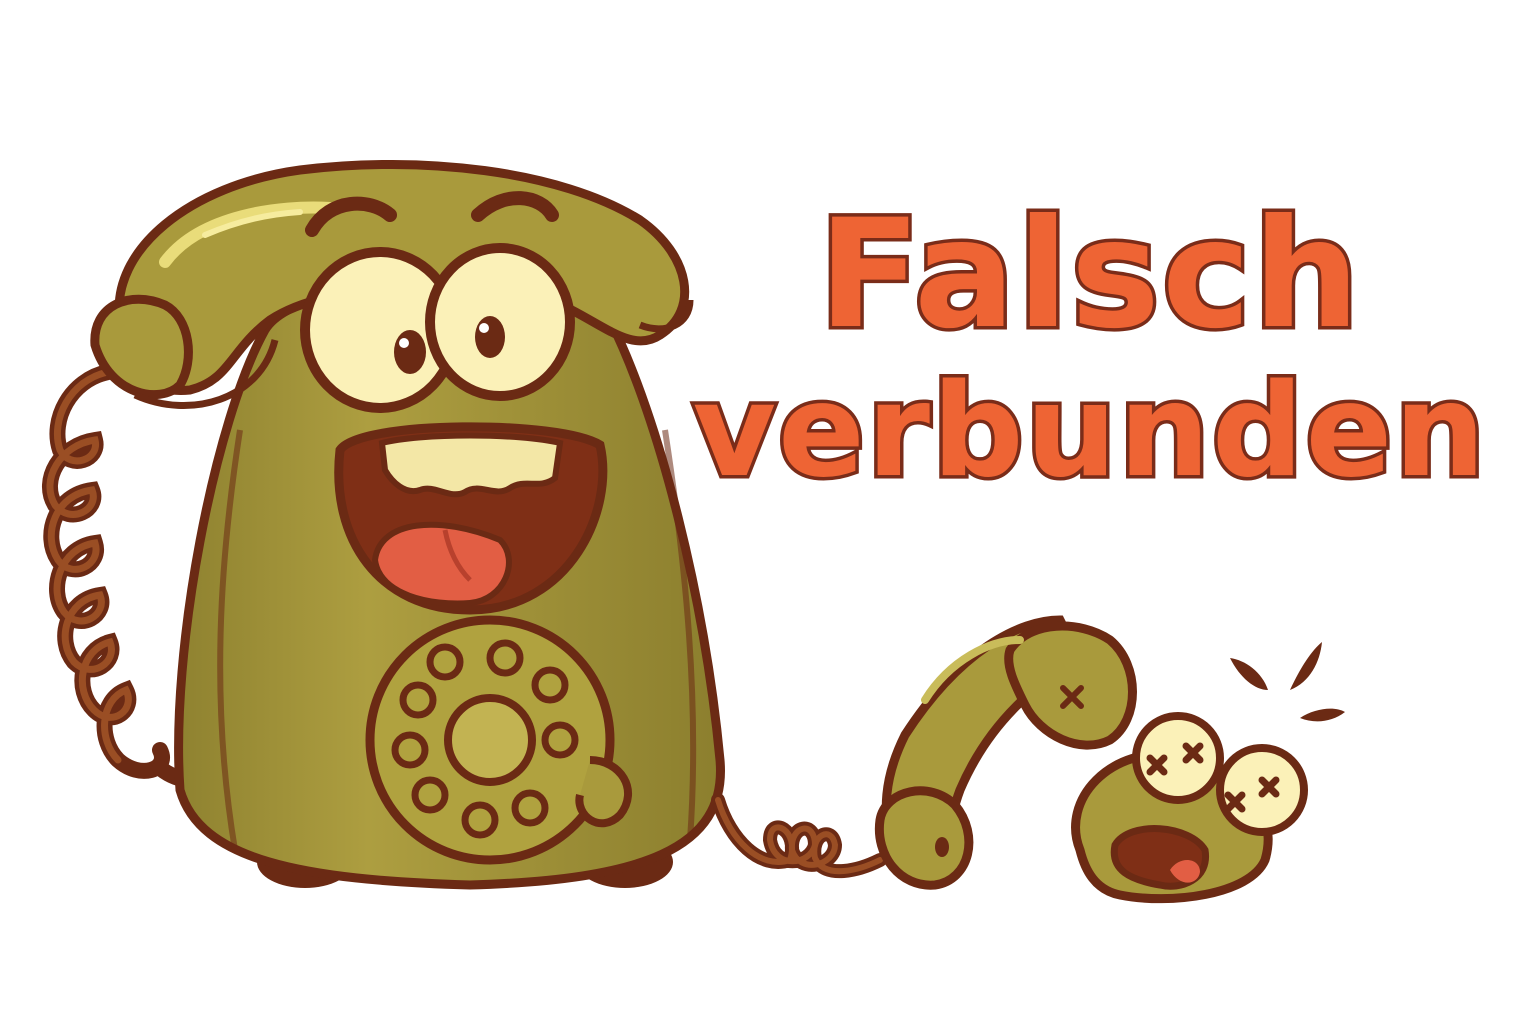  Describe the element at coordinates (1287, 682) in the screenshot. I see `splash-drops-icon` at that location.